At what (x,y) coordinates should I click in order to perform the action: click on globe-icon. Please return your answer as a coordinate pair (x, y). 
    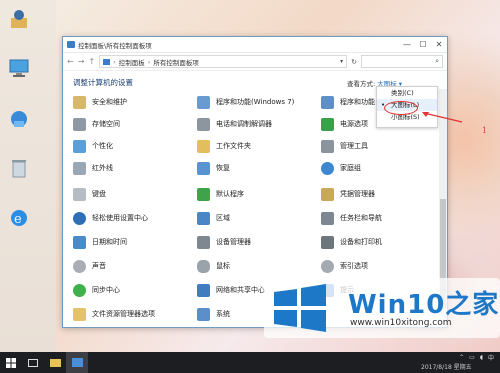
    Looking at the image, I should click on (203, 218).